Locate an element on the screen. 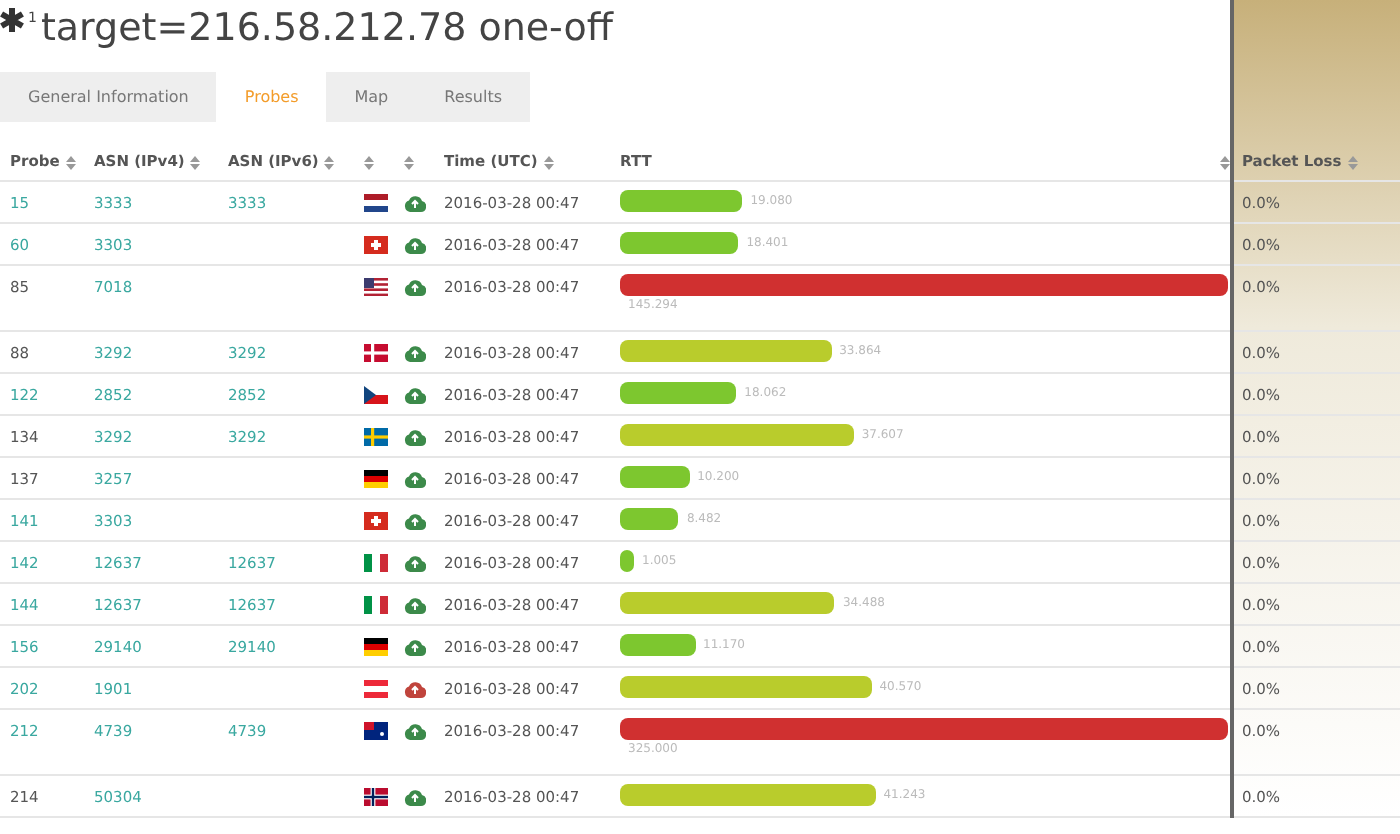  tab: Map is located at coordinates (371, 97).